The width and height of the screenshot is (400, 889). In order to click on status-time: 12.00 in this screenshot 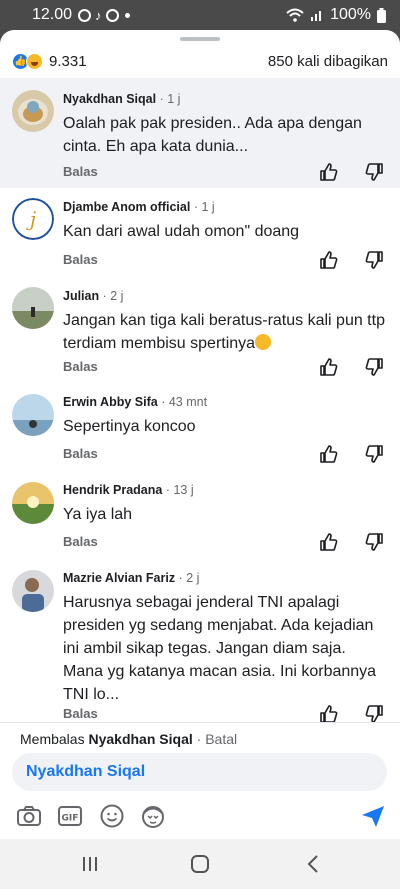, I will do `click(52, 14)`.